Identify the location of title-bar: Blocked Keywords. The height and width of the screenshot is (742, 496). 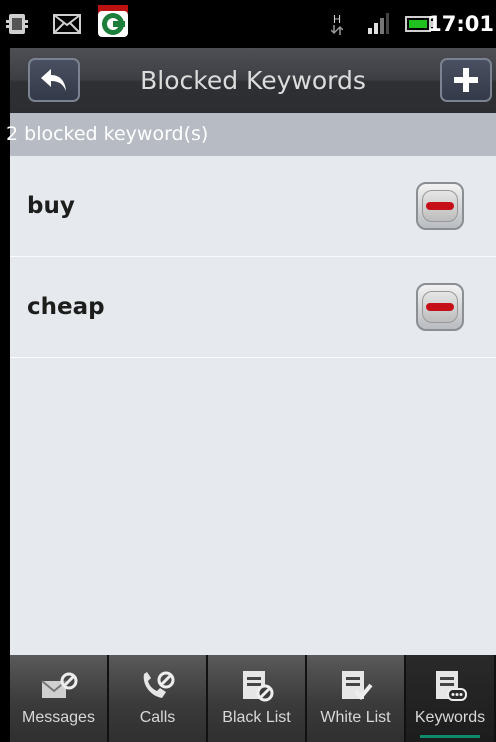
(253, 80).